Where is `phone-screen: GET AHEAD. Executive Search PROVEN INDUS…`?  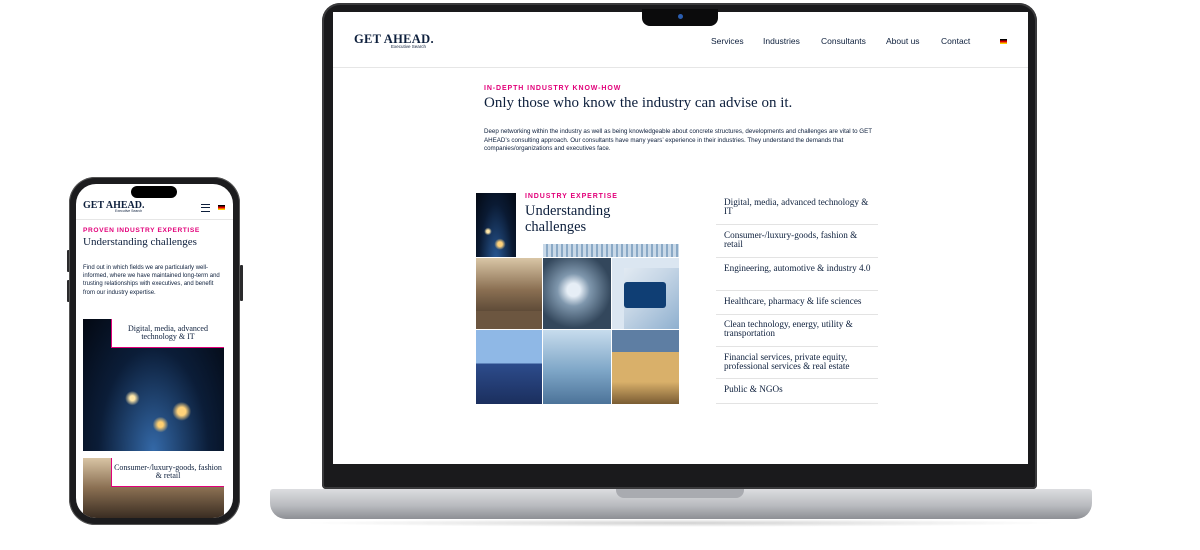
phone-screen: GET AHEAD. Executive Search PROVEN INDUS… is located at coordinates (154, 351).